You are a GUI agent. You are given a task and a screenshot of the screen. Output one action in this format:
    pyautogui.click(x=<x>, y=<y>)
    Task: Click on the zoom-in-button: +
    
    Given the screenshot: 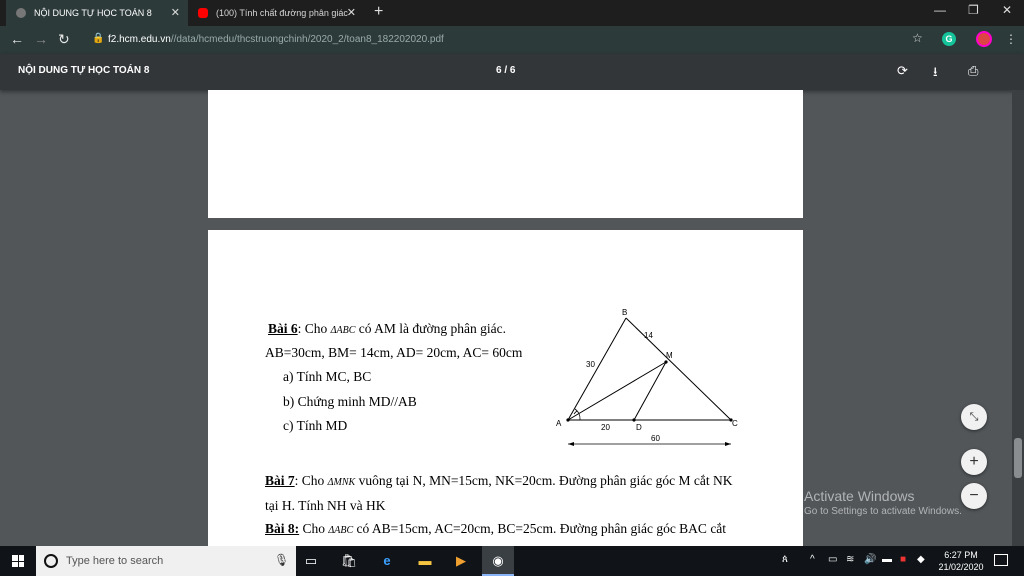 What is the action you would take?
    pyautogui.click(x=974, y=462)
    